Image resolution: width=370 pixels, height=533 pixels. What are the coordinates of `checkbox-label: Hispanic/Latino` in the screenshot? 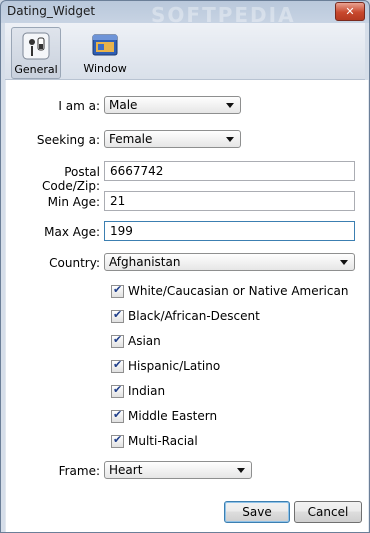 It's located at (174, 366).